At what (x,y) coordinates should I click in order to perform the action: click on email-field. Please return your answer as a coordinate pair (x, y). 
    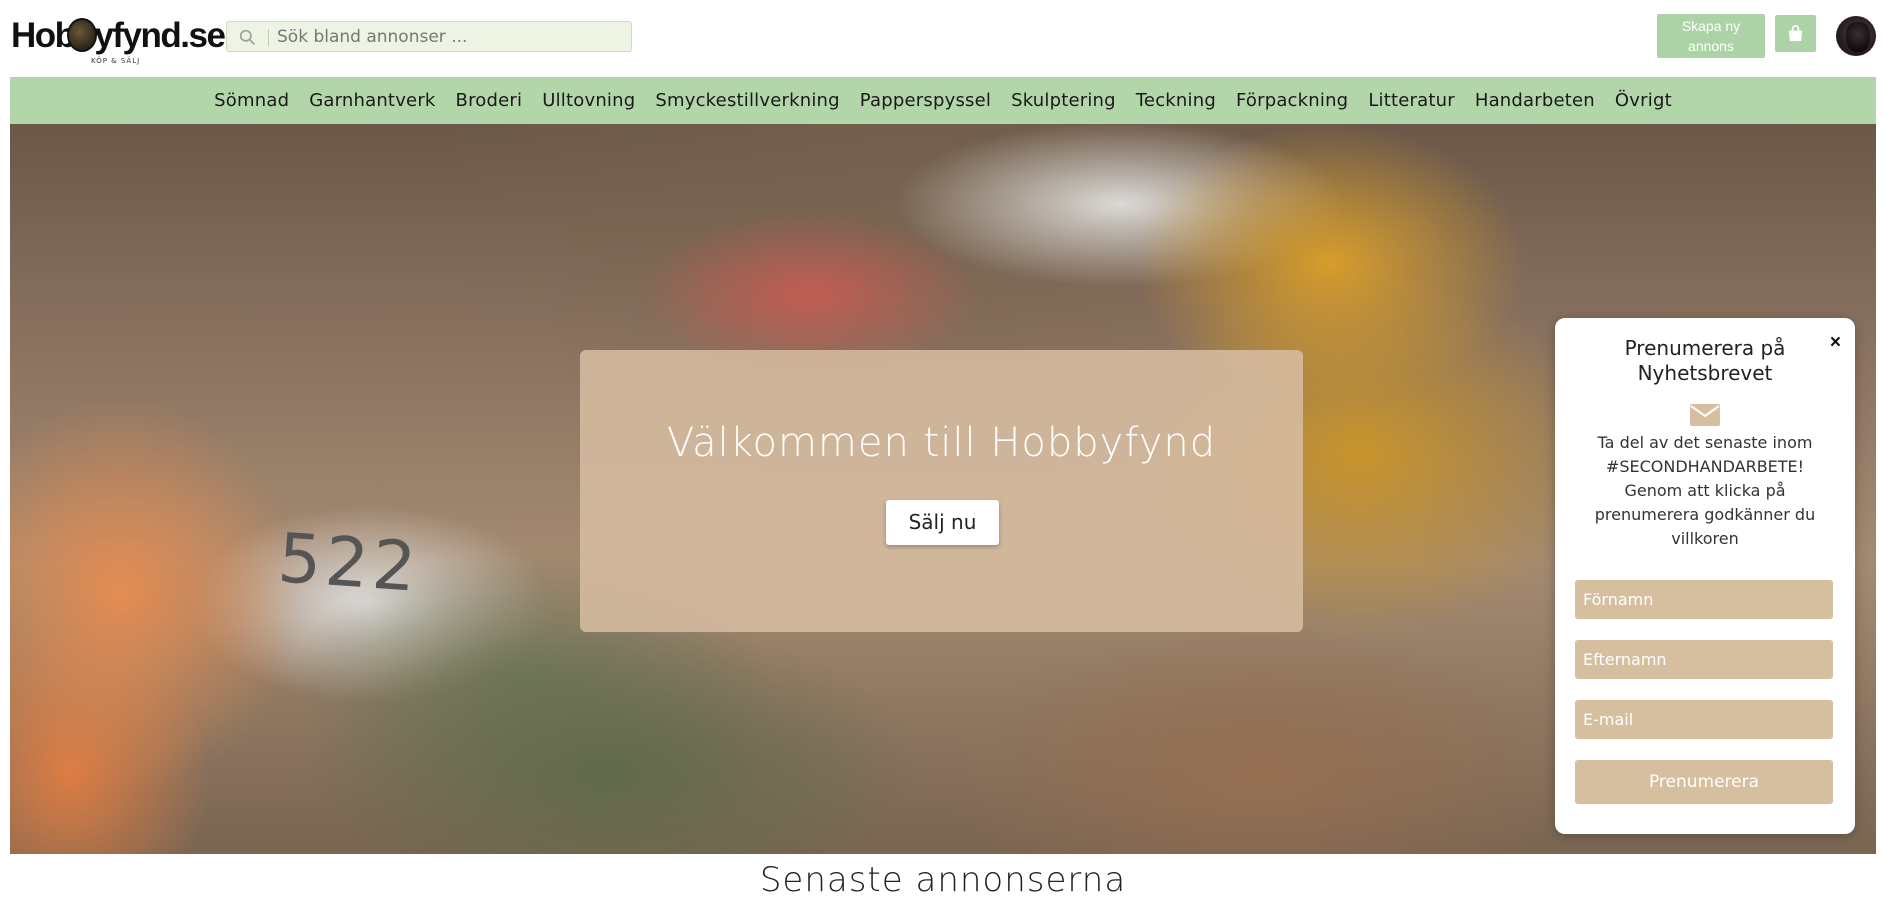
    Looking at the image, I should click on (1704, 719).